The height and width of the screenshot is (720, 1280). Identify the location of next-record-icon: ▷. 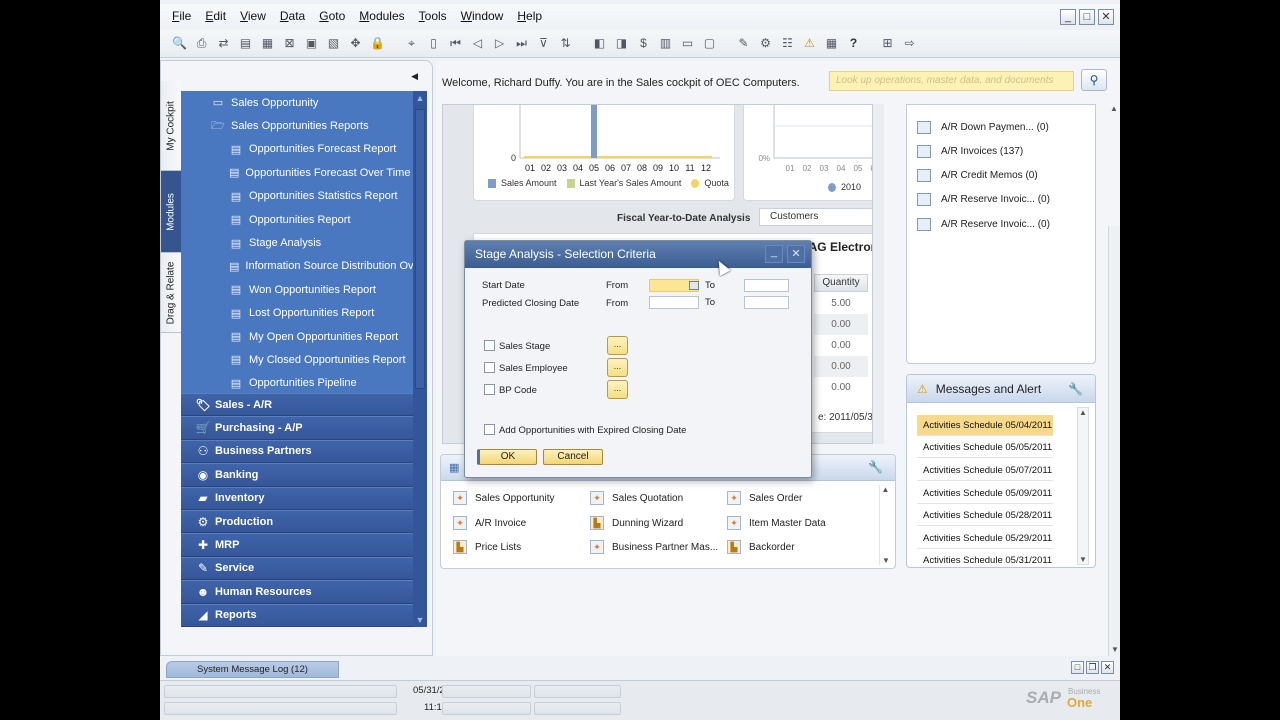
(499, 43).